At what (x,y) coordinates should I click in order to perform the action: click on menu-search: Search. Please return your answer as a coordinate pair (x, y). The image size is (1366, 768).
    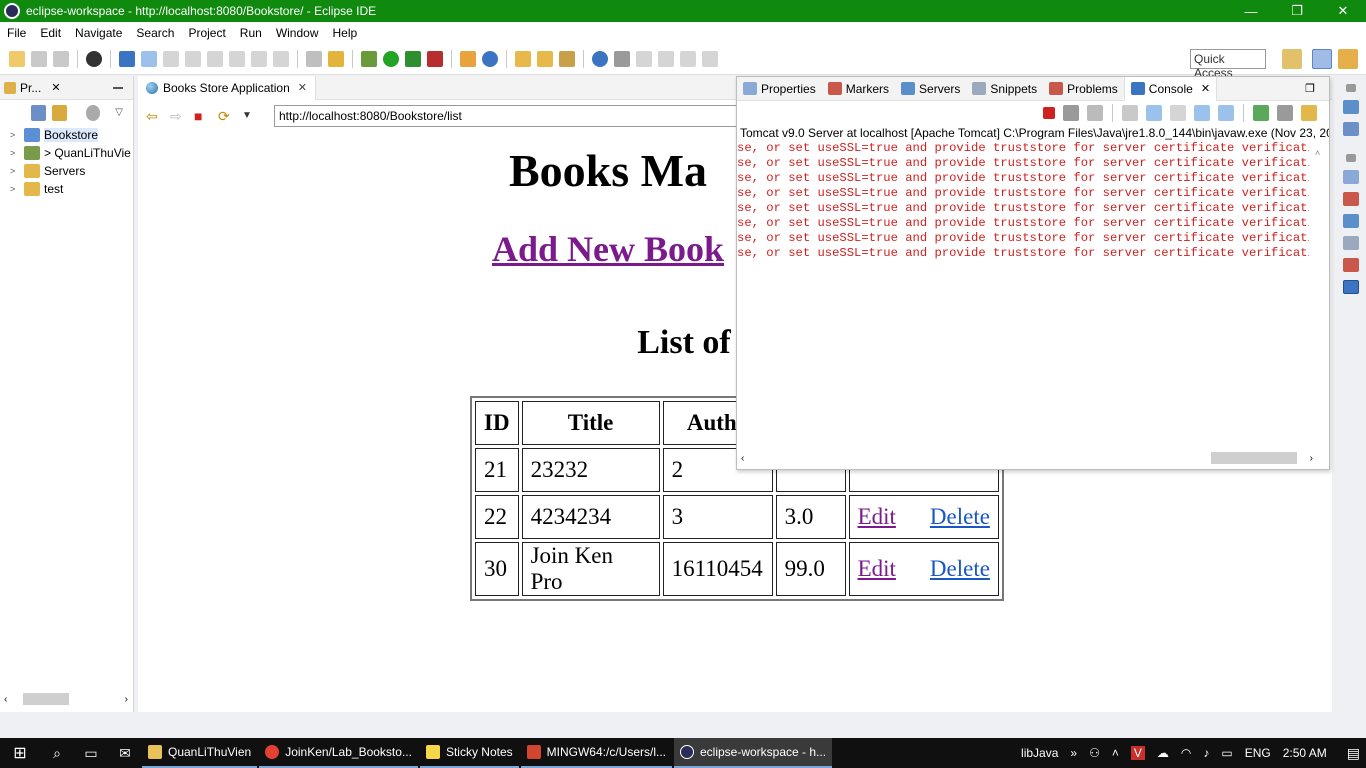
    Looking at the image, I should click on (155, 33).